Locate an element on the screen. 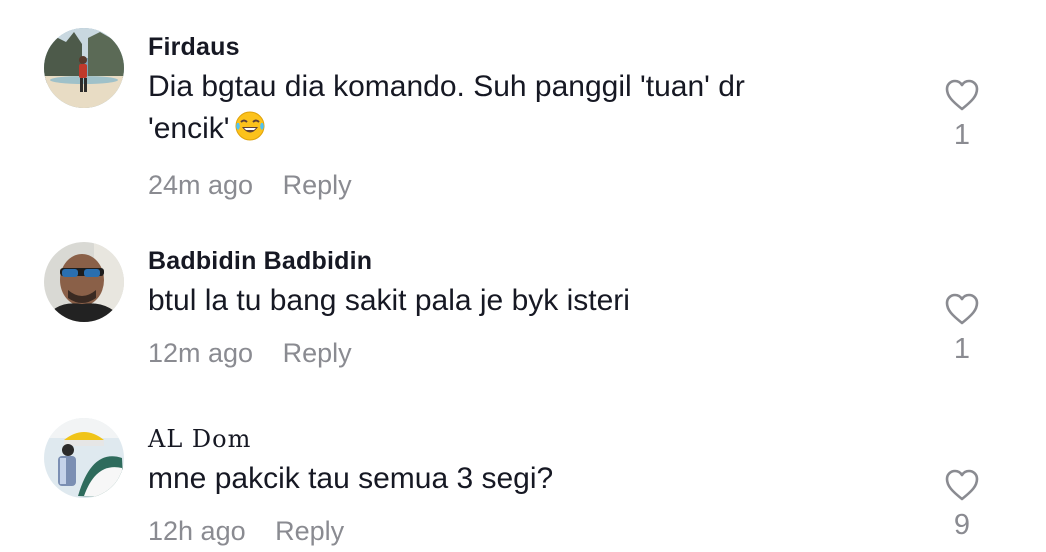 Image resolution: width=1046 pixels, height=552 pixels. like-control: 9 is located at coordinates (962, 504).